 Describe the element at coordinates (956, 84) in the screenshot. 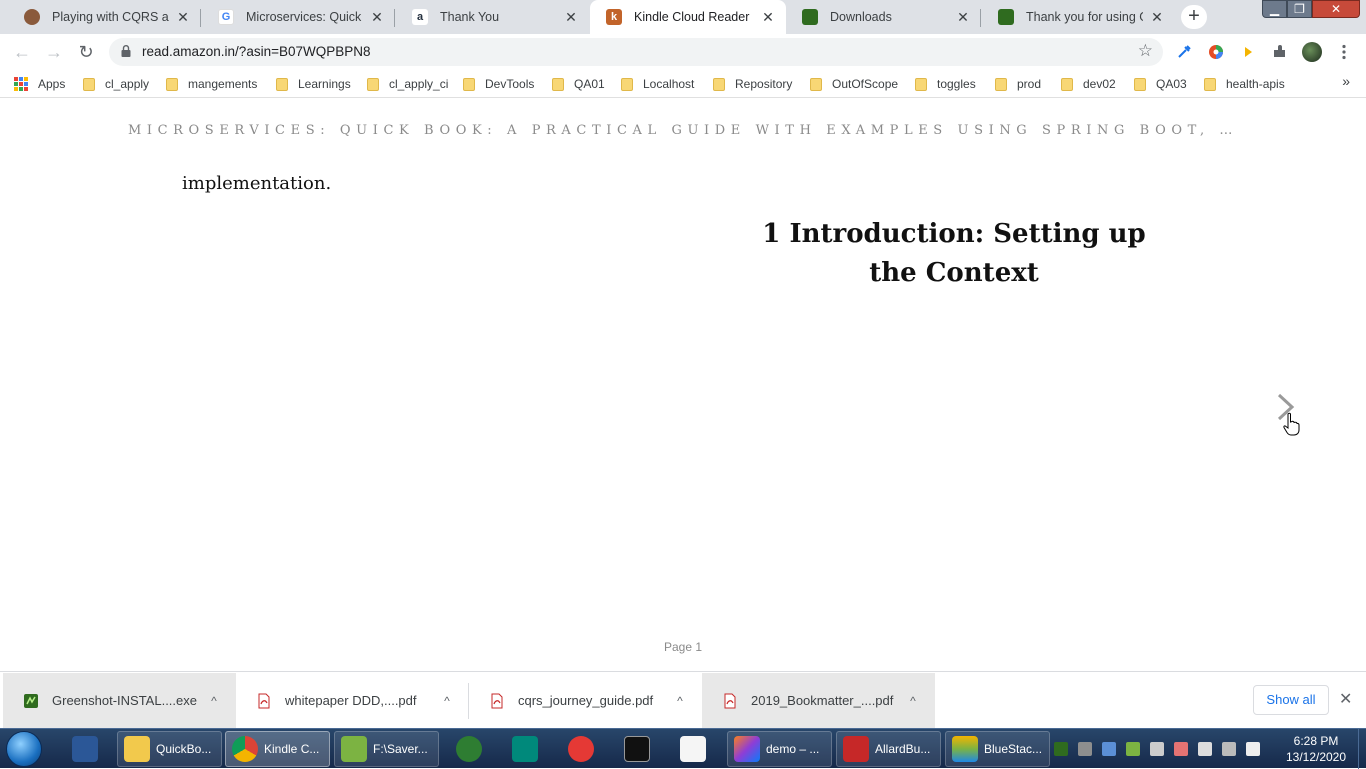

I see `bookmark-label: toggles` at that location.